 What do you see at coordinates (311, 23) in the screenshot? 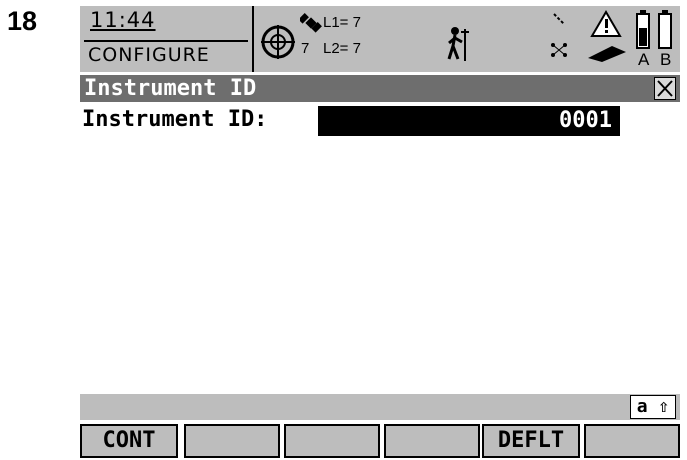
I see `satellite-icon` at bounding box center [311, 23].